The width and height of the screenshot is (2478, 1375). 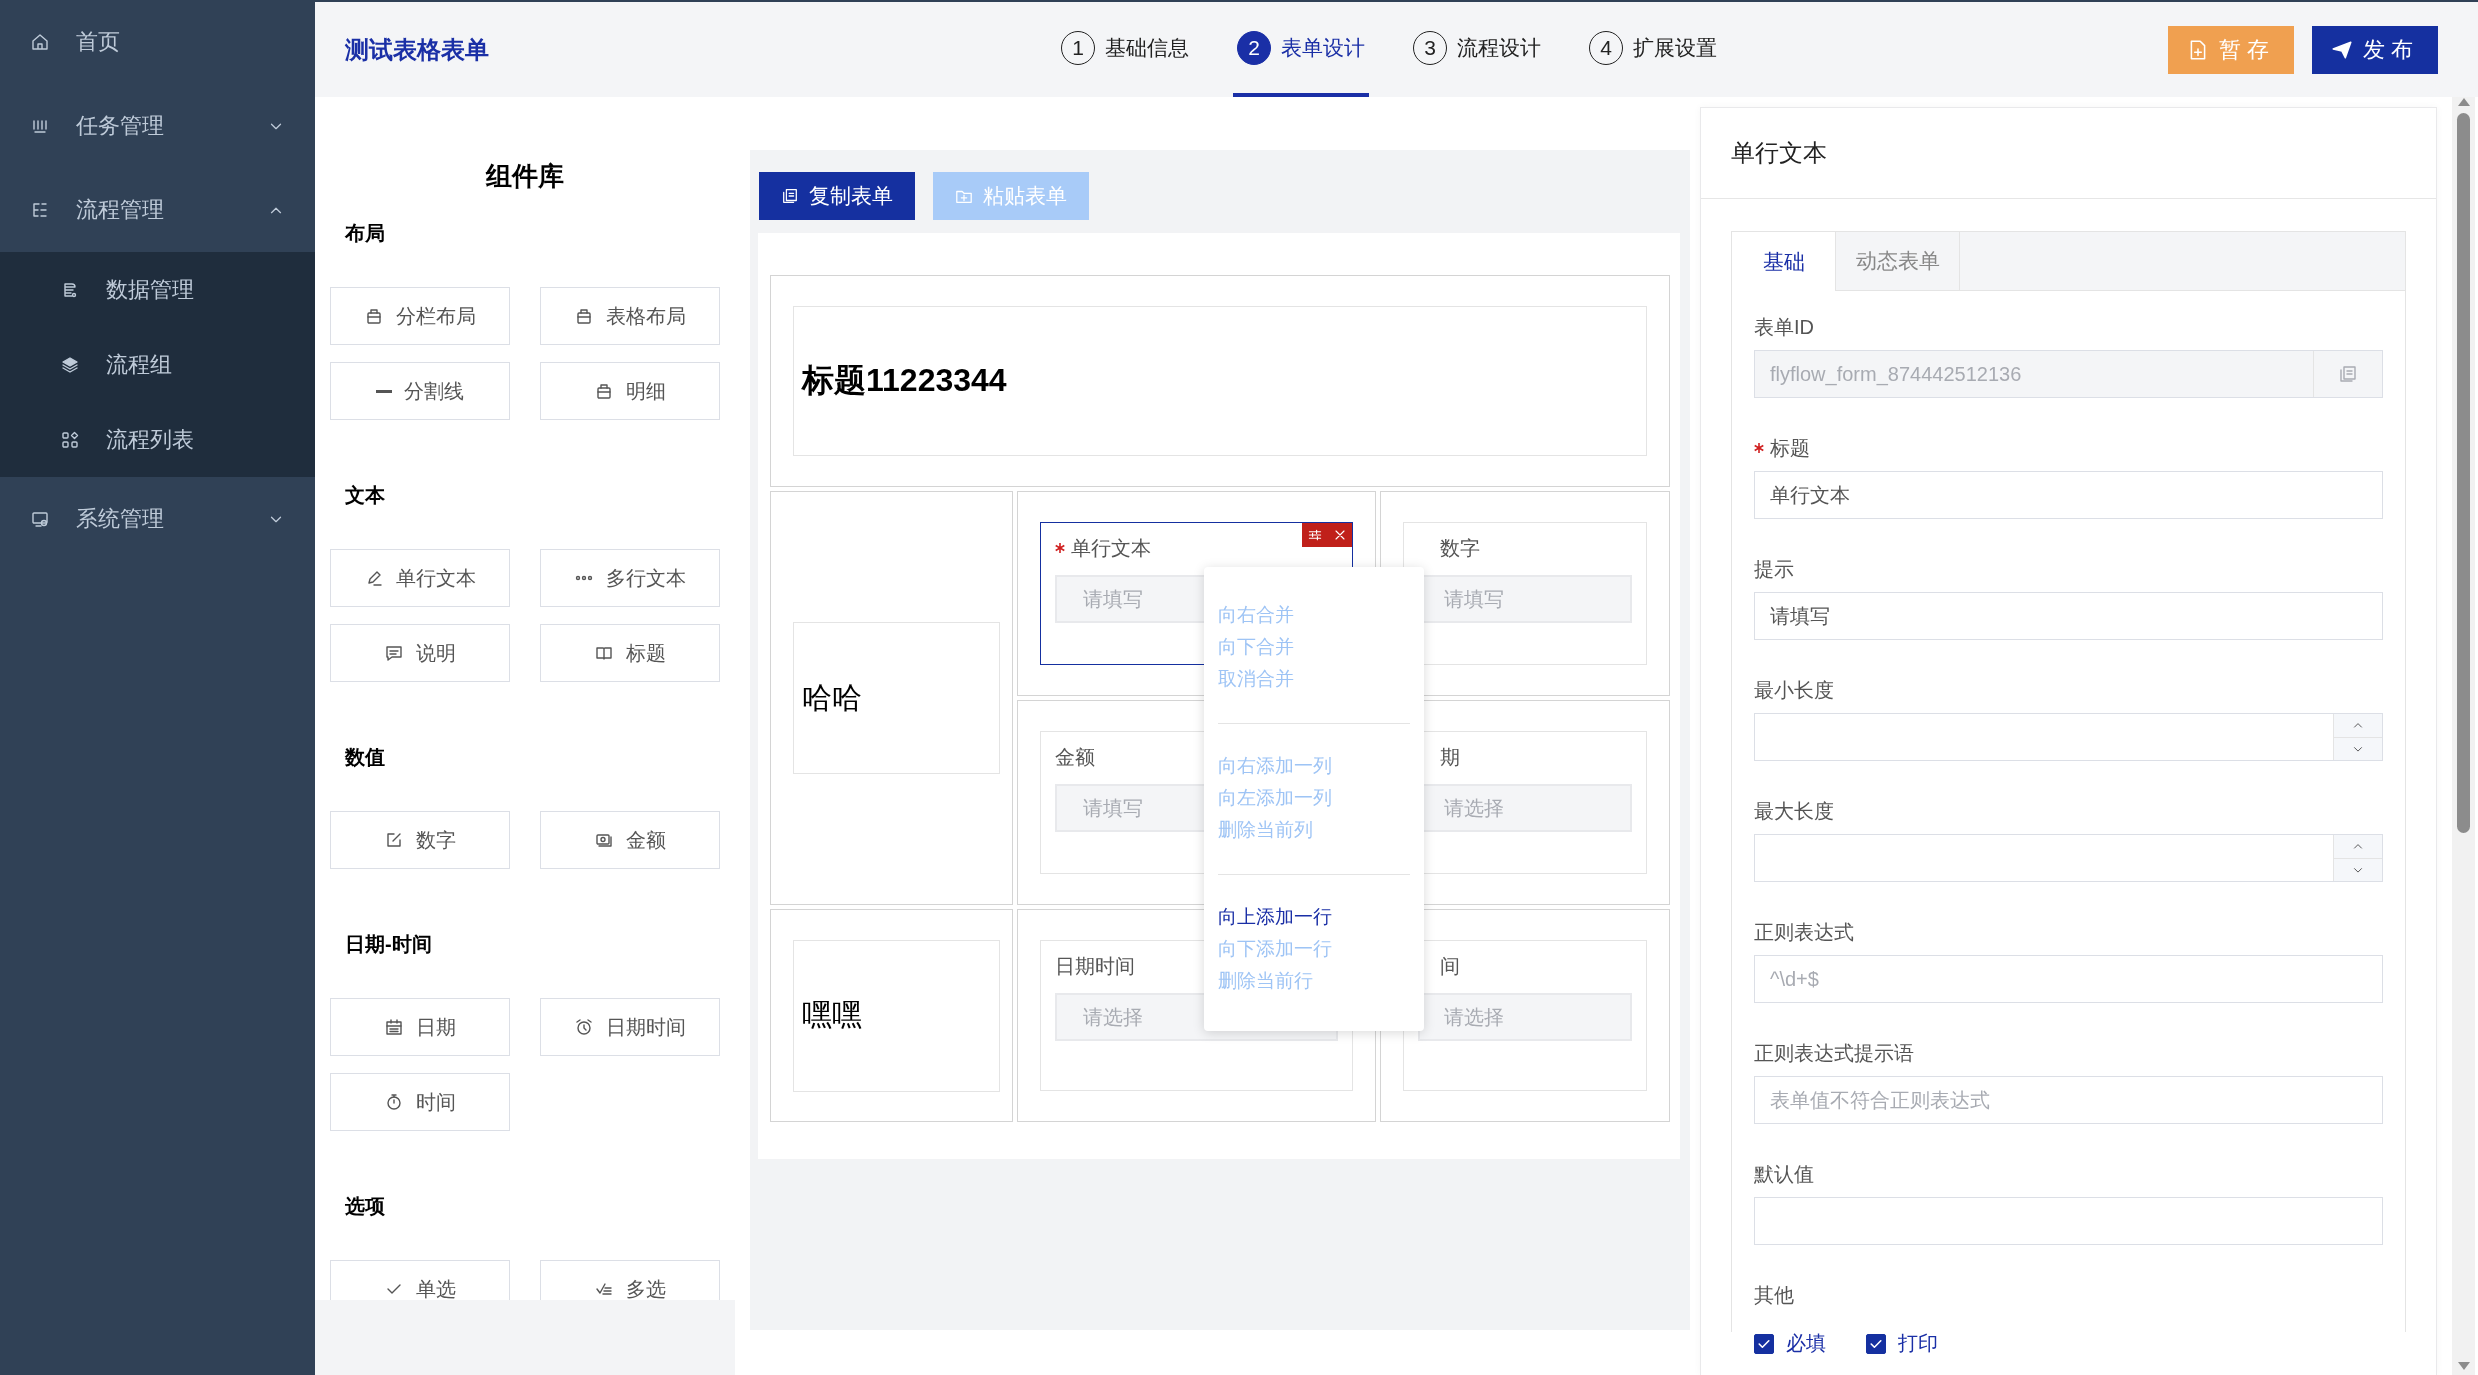 What do you see at coordinates (70, 439) in the screenshot?
I see `grid-icon` at bounding box center [70, 439].